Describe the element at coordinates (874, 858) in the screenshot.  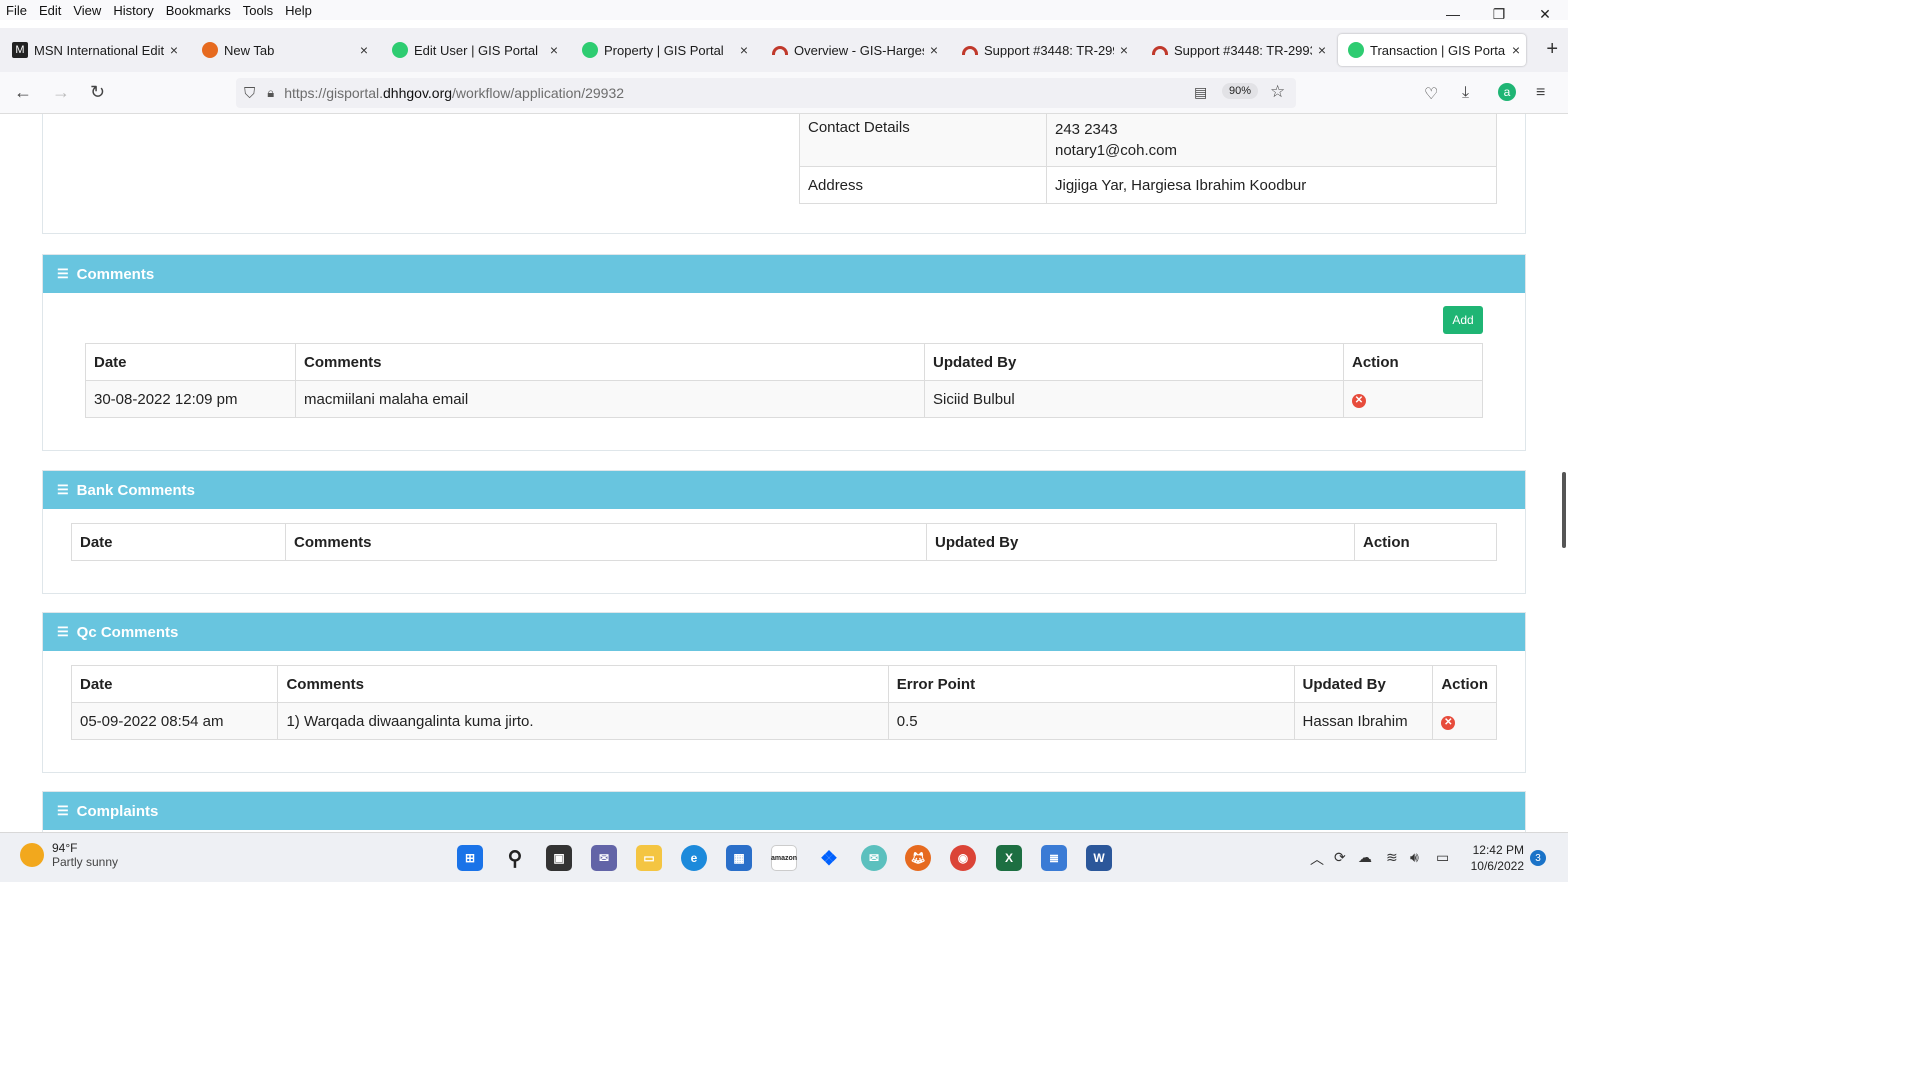
I see `mail-app-icon: ✉` at that location.